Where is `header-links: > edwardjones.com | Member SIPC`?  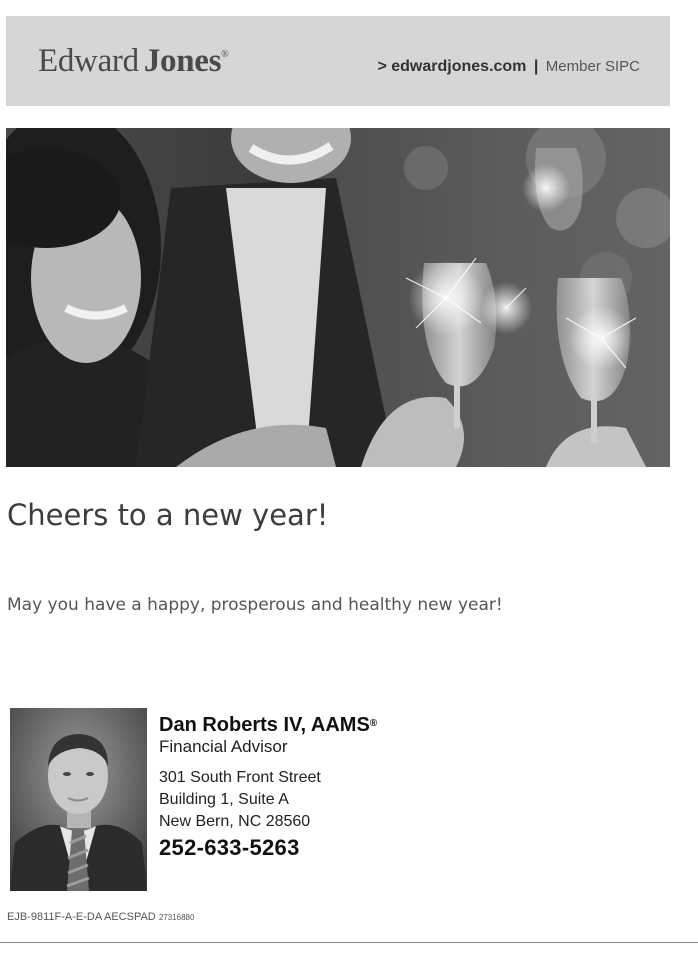 header-links: > edwardjones.com | Member SIPC is located at coordinates (508, 67).